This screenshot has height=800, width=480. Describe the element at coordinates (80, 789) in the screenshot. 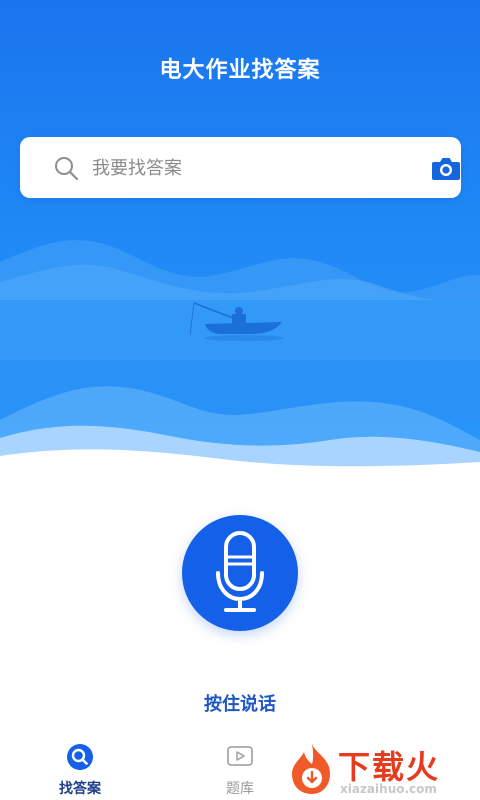

I see `tab-find-answer-label: 找答案` at that location.